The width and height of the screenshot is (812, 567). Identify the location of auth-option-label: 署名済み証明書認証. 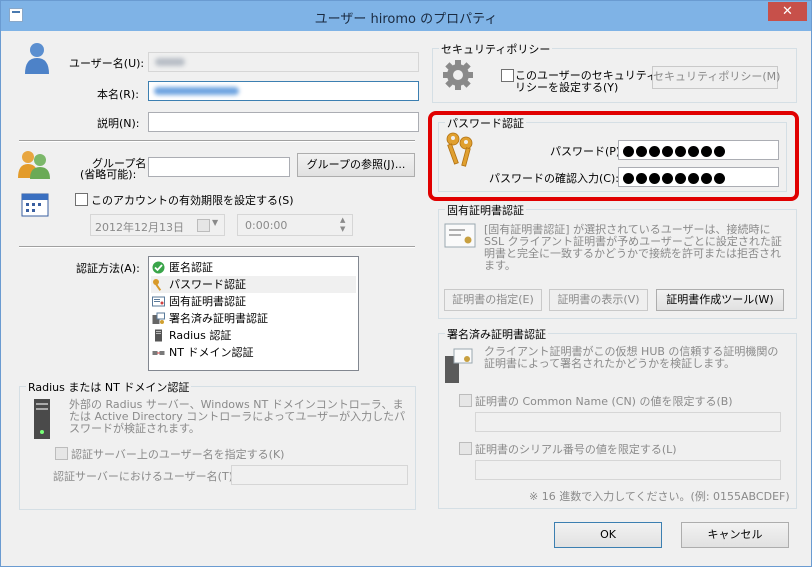
(218, 318).